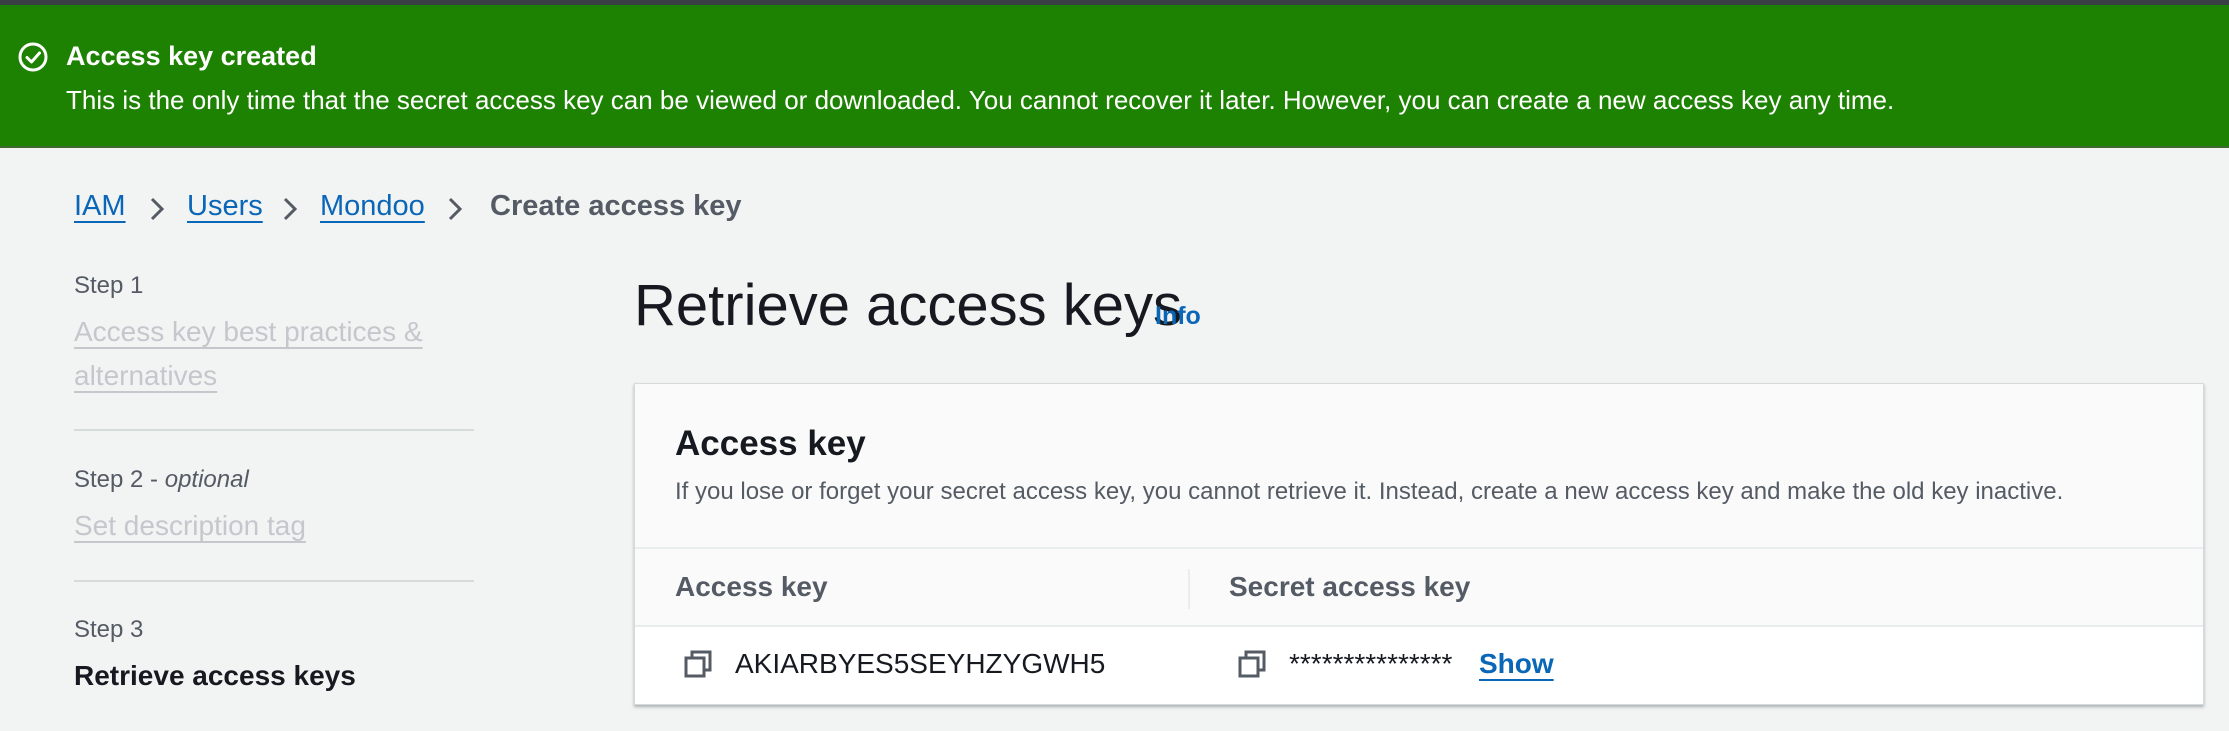 Image resolution: width=2229 pixels, height=731 pixels. I want to click on secret-access-key-masked: ***************, so click(1371, 663).